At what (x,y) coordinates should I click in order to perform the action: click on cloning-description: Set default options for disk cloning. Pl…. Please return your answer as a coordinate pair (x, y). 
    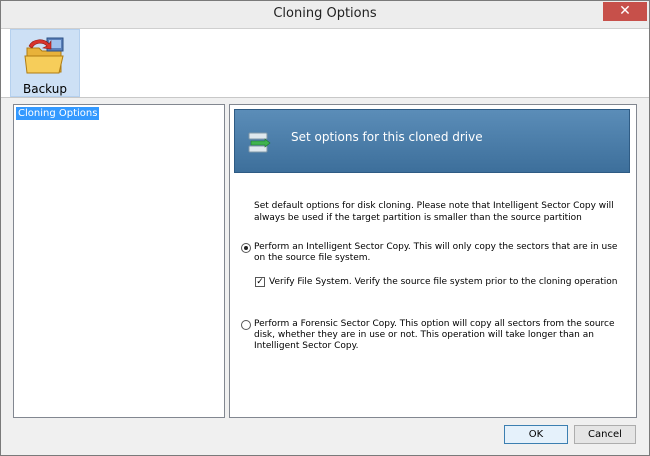
    Looking at the image, I should click on (434, 212).